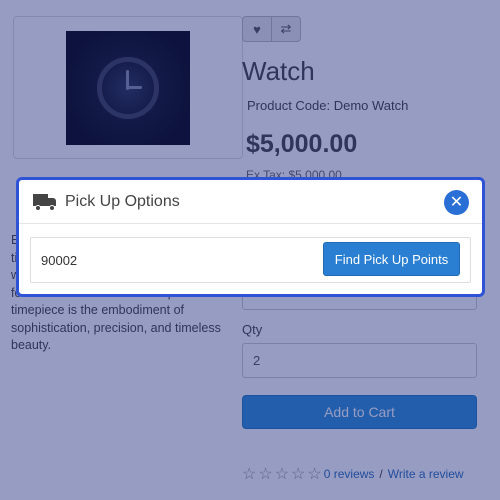 This screenshot has height=500, width=500. Describe the element at coordinates (391, 259) in the screenshot. I see `find-pick-up-points-button: Find Pick Up Points` at that location.